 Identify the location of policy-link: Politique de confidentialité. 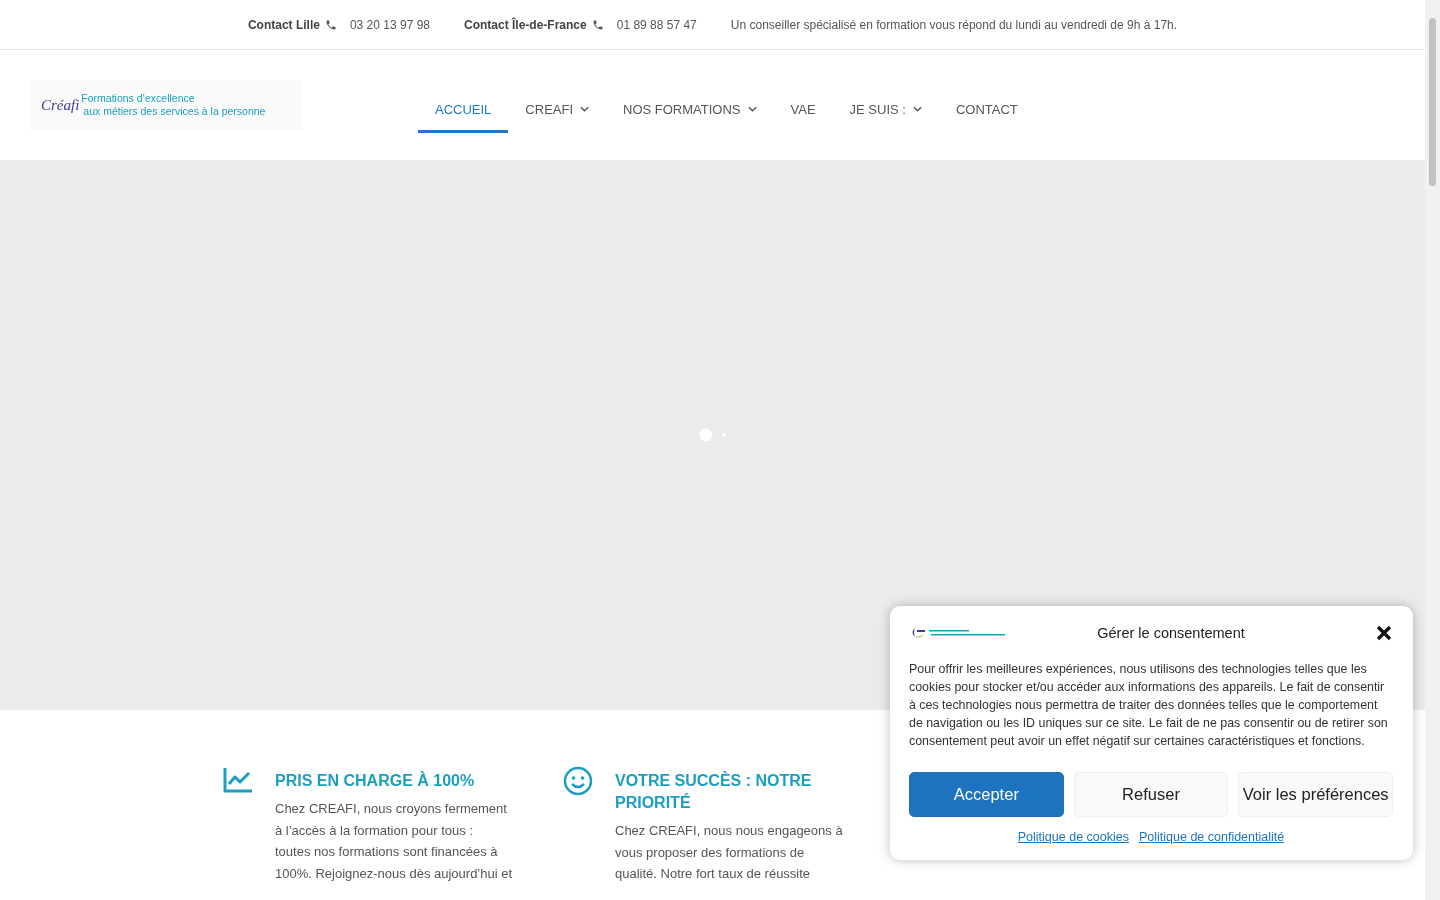
(1211, 837).